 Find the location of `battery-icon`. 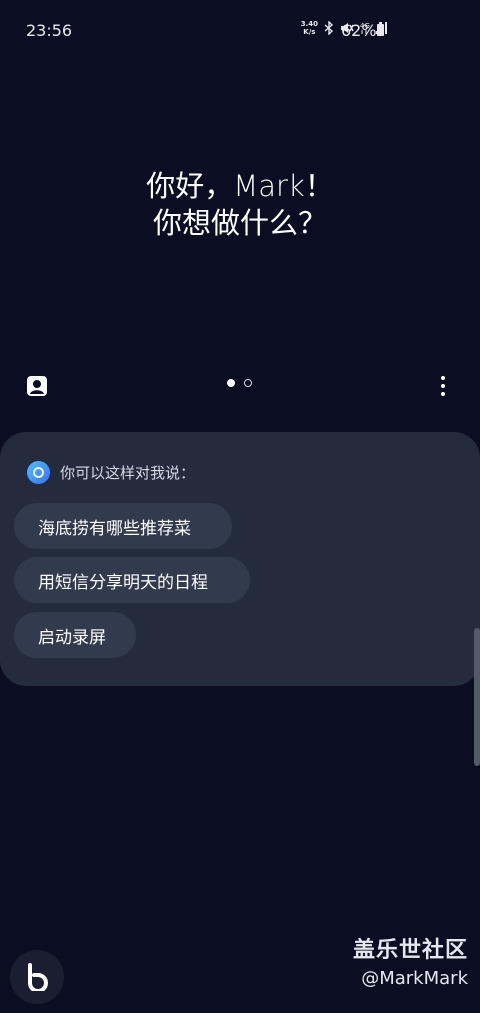

battery-icon is located at coordinates (380, 29).